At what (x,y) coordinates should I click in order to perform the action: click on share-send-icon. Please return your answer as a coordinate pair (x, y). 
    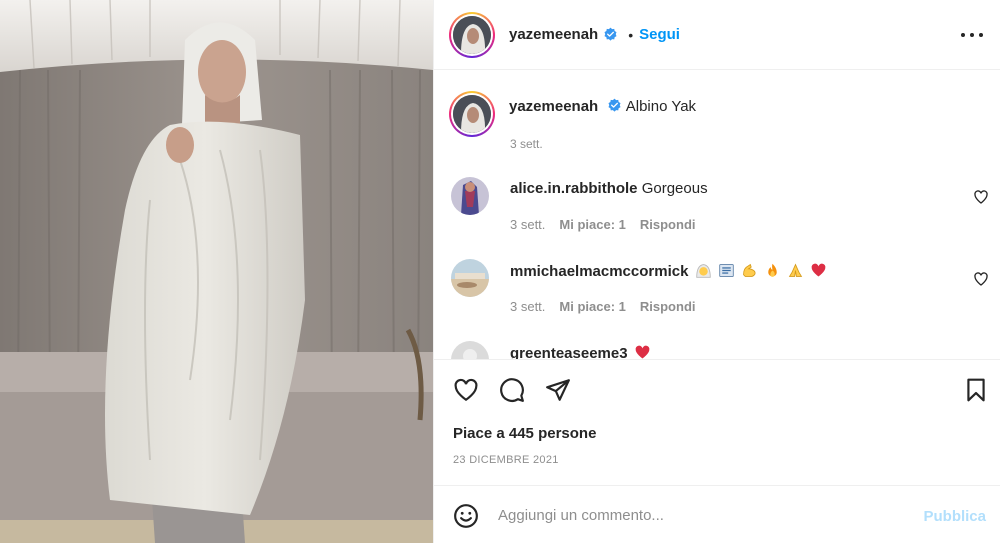
    Looking at the image, I should click on (558, 390).